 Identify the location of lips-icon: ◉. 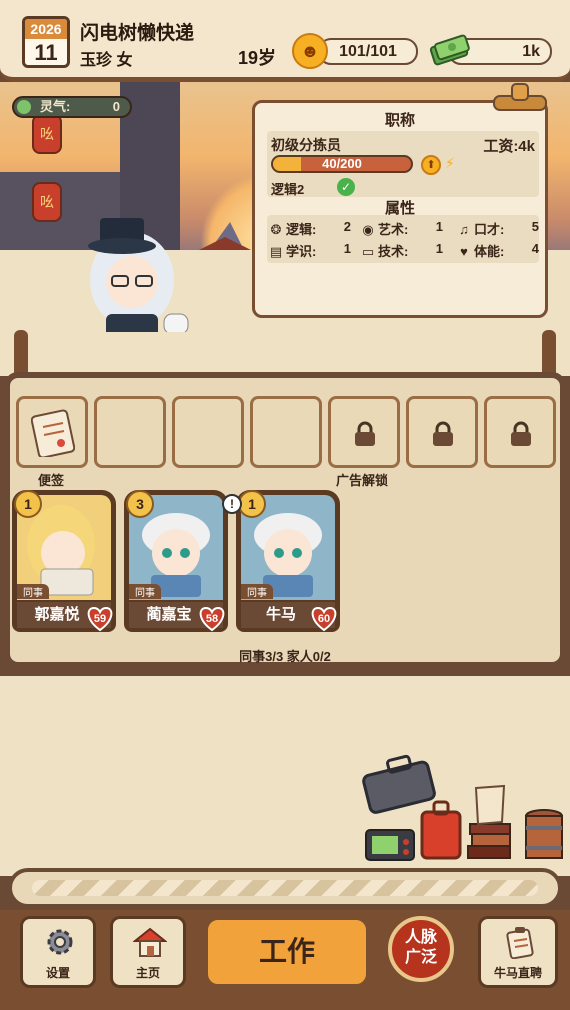
(368, 229).